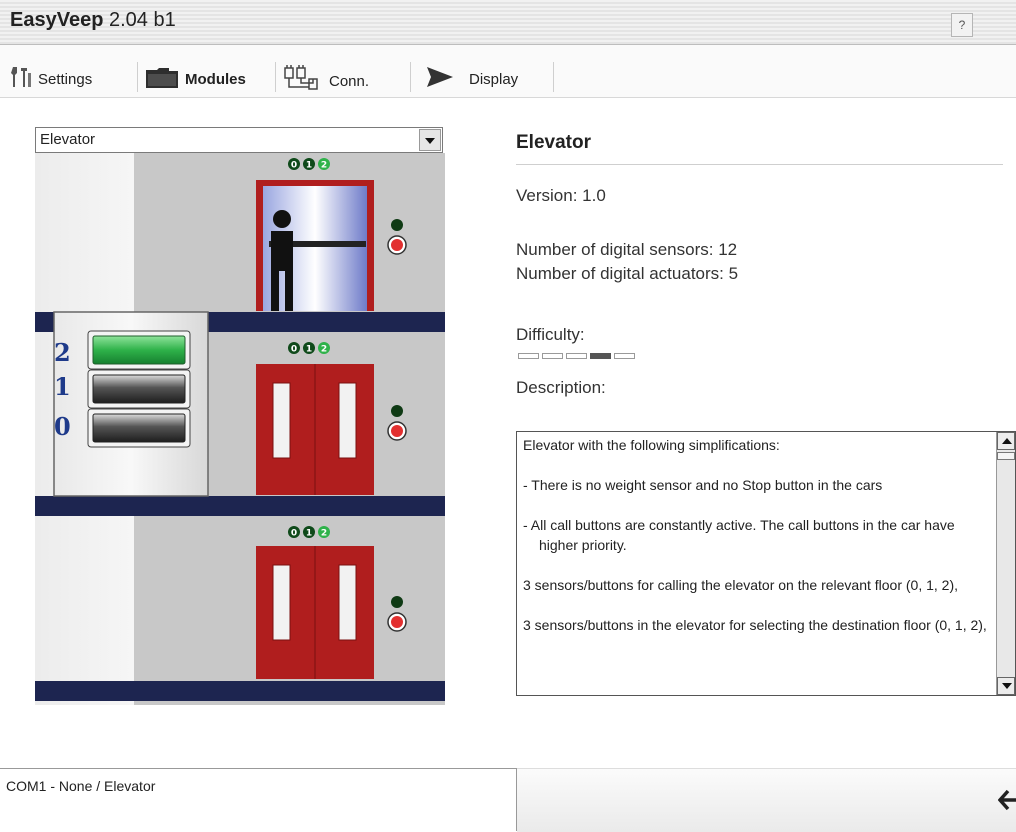  I want to click on tab-modules: Modules, so click(195, 79).